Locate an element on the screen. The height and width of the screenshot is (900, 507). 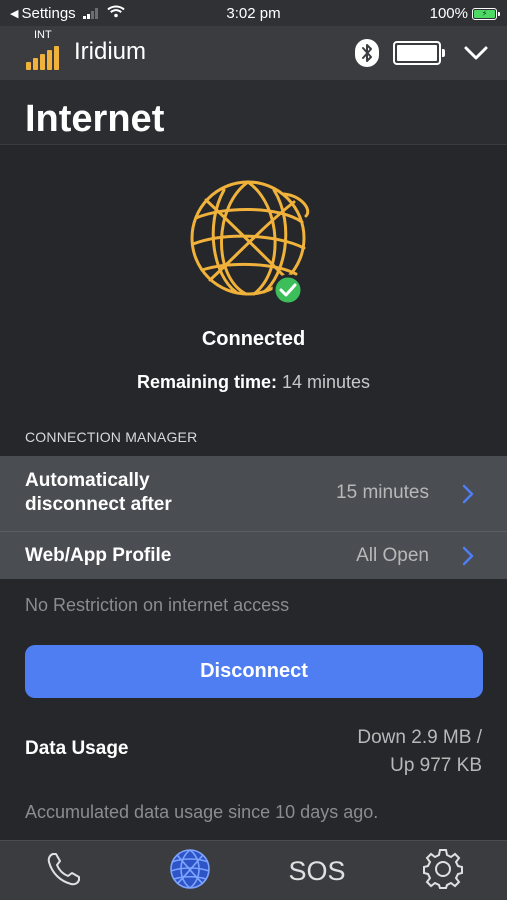
signal-strength-icon is located at coordinates (42, 58).